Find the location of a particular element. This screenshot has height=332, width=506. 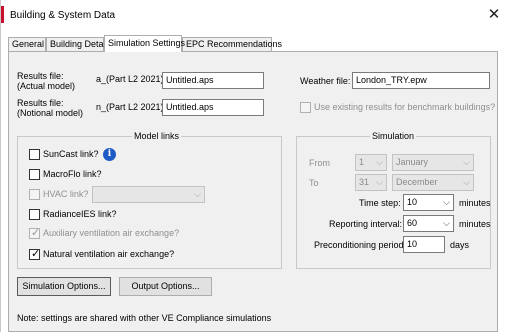

notional-model-label: (Notional model) is located at coordinates (50, 113).